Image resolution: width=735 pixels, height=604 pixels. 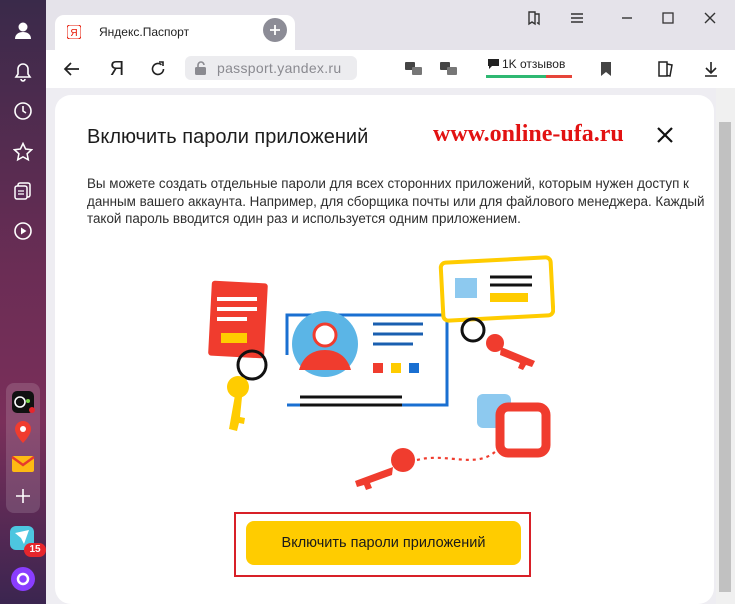 I want to click on back-arrow-icon, so click(x=72, y=69).